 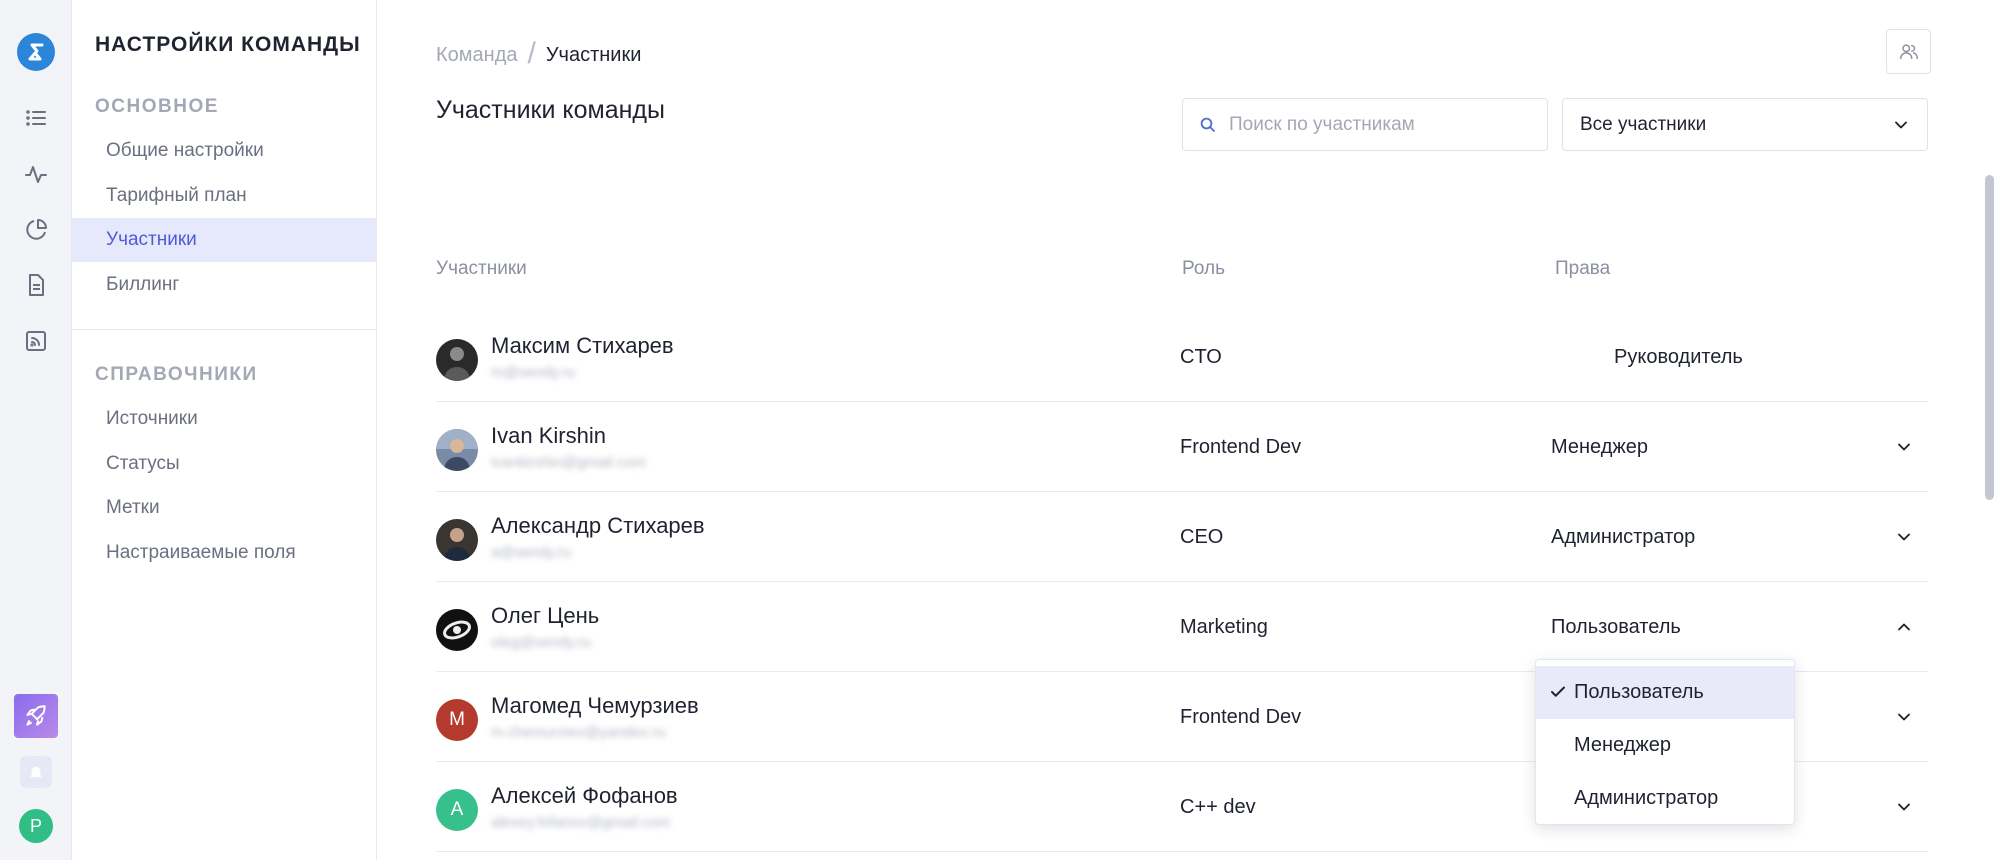 What do you see at coordinates (36, 52) in the screenshot?
I see `sendpulse-logo-icon` at bounding box center [36, 52].